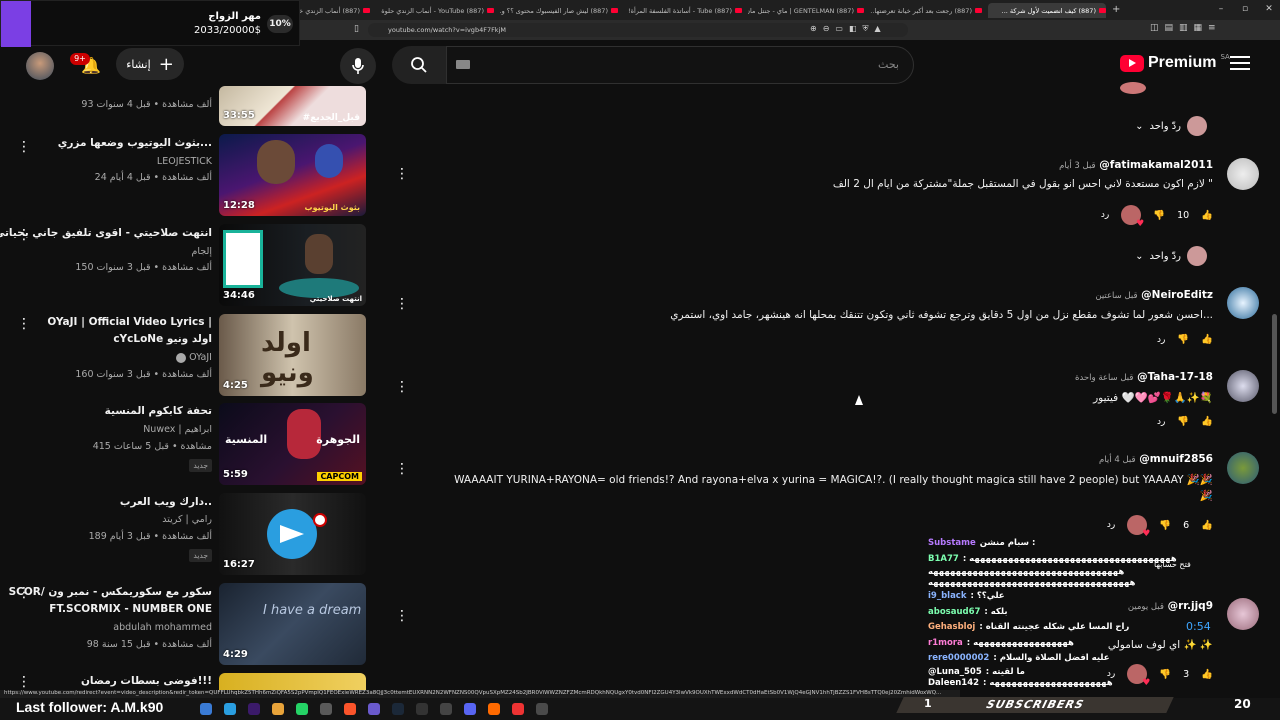  Describe the element at coordinates (292, 106) in the screenshot. I see `video-thumbnail: #قبل_الجديع 33:55` at that location.